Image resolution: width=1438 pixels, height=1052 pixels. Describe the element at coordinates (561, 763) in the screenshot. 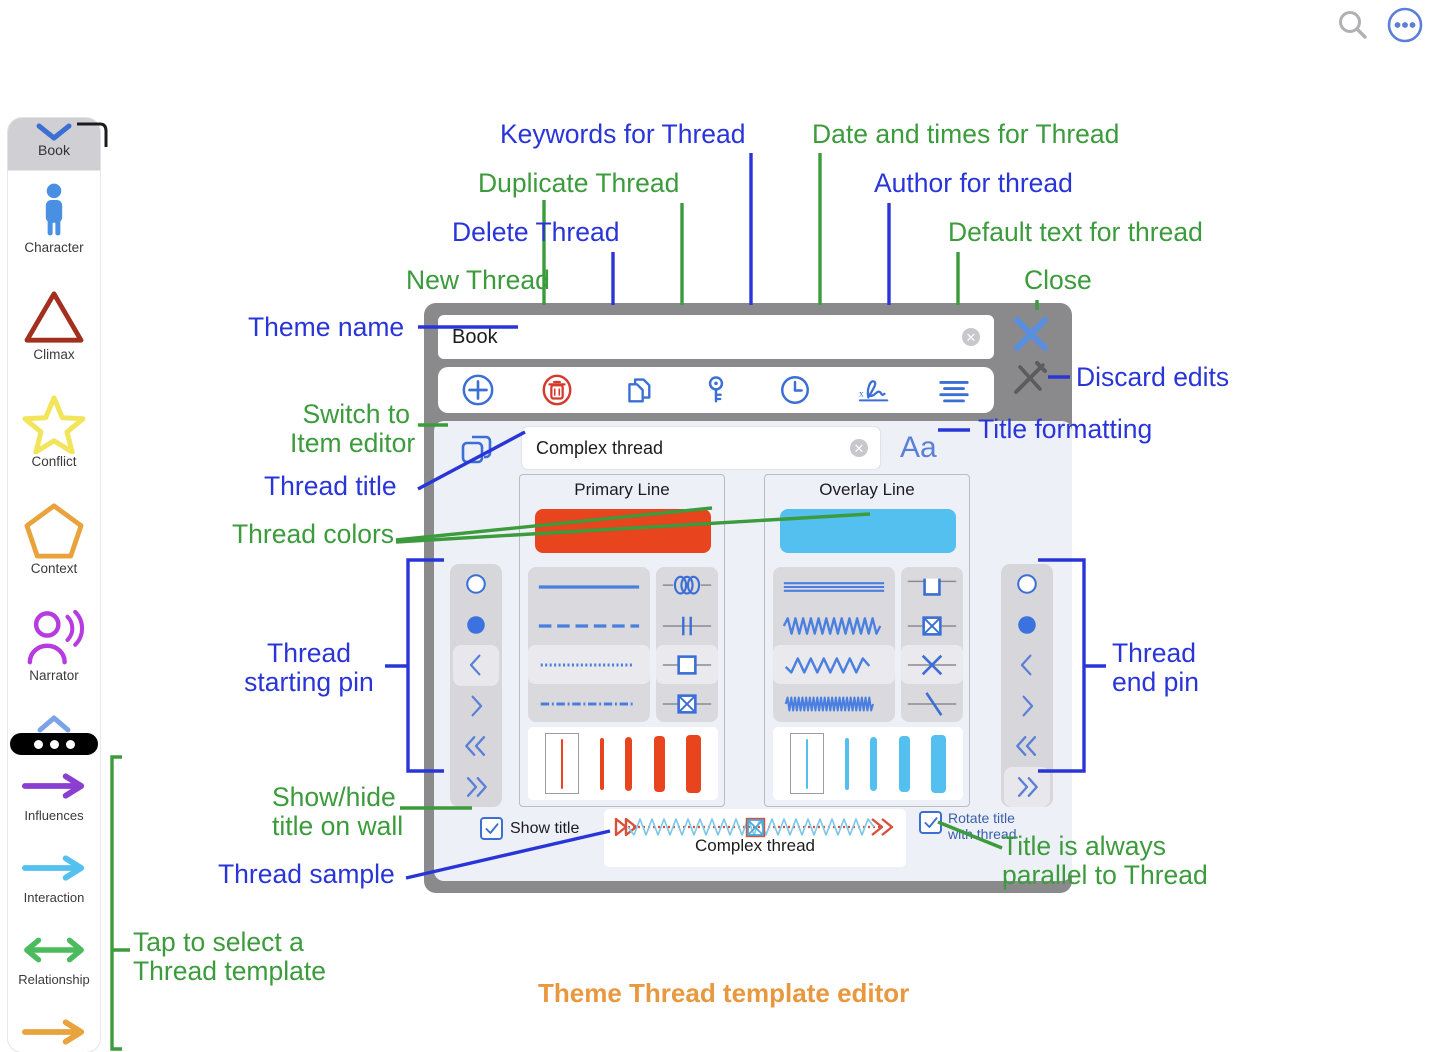

I see `primary-width-option-selected` at that location.